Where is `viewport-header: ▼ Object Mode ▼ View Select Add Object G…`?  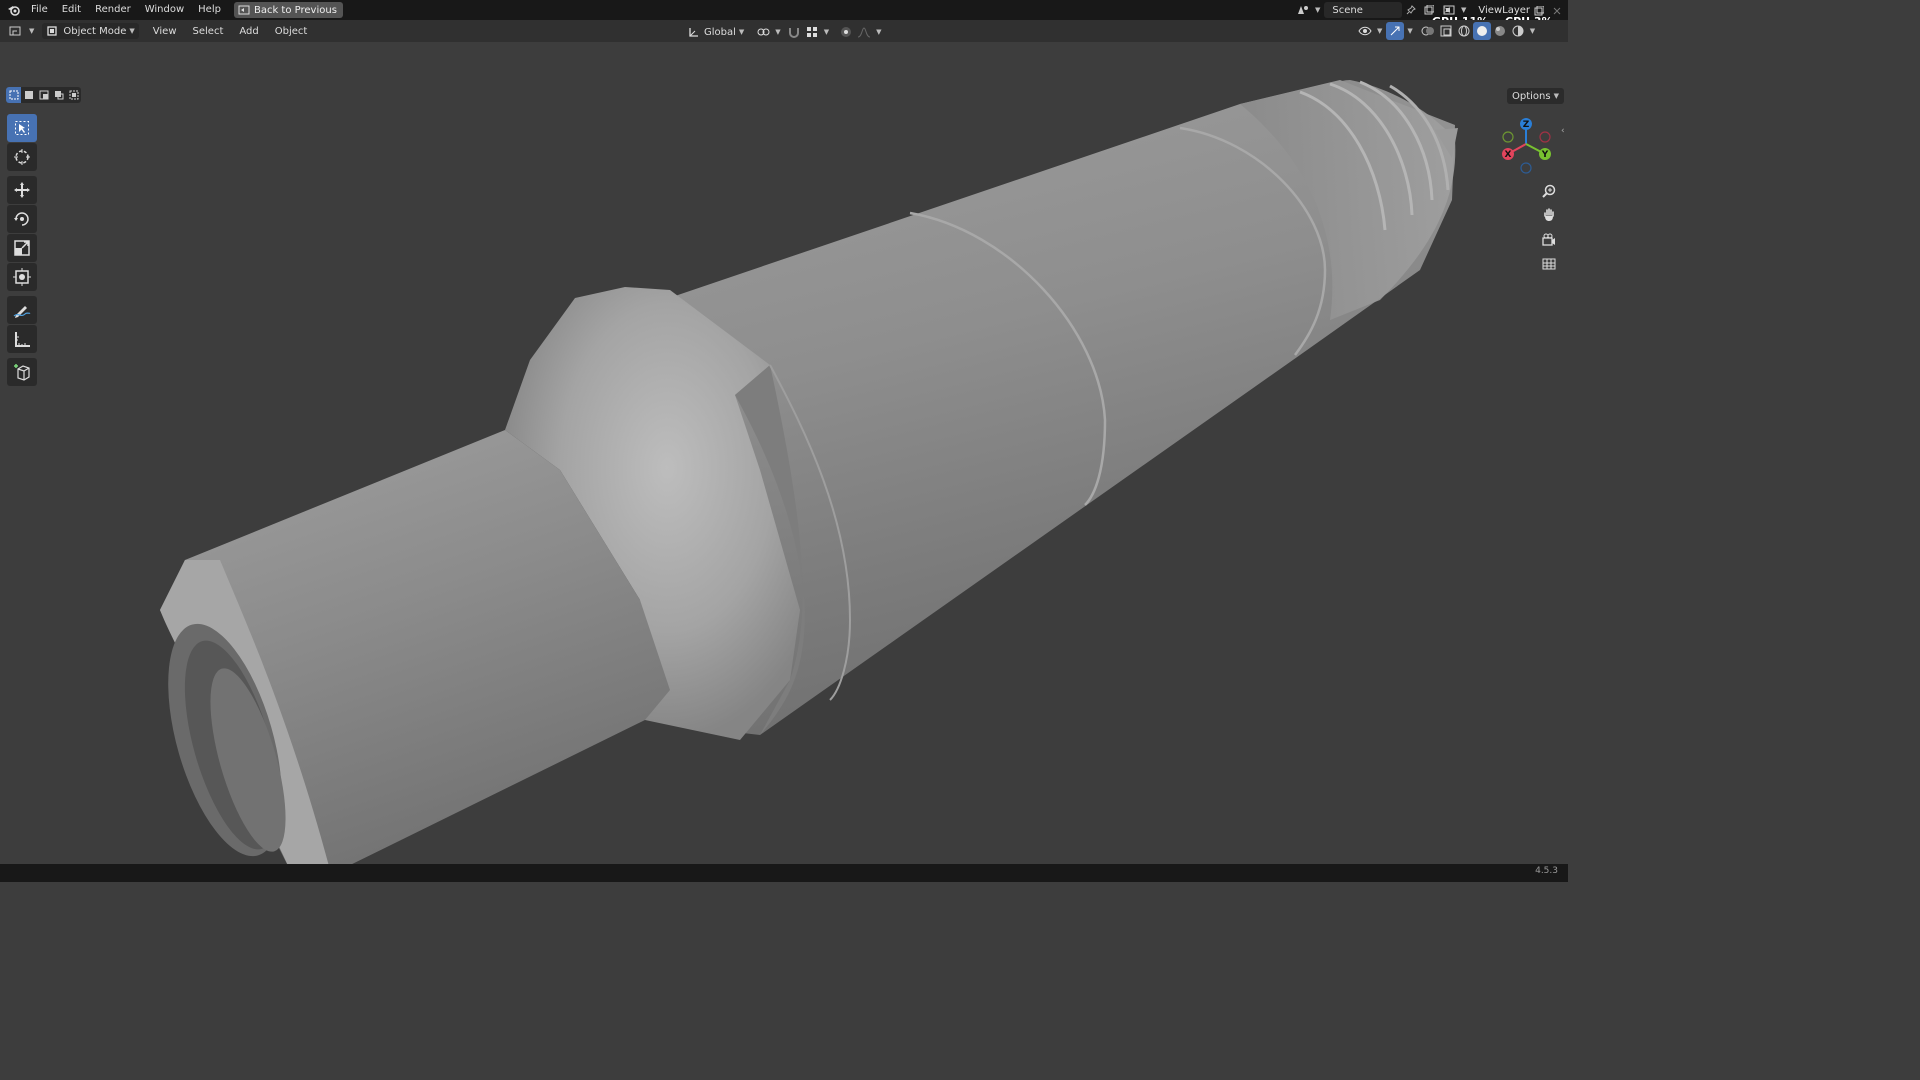 viewport-header: ▼ Object Mode ▼ View Select Add Object G… is located at coordinates (784, 31).